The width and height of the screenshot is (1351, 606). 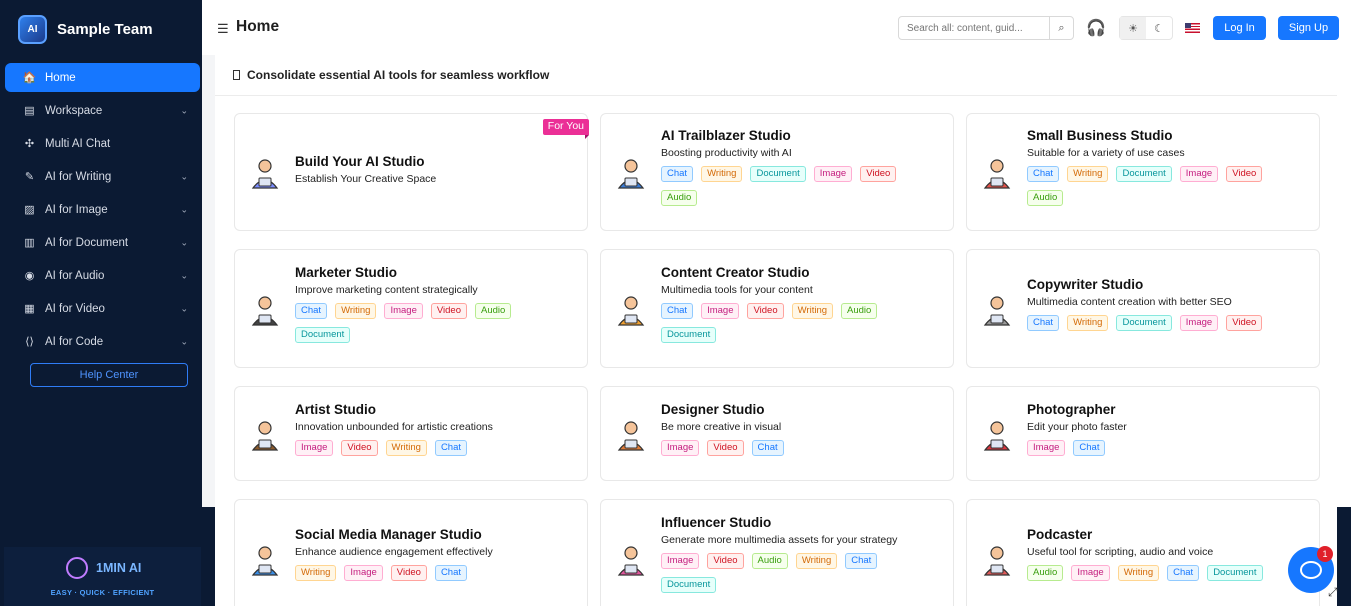 I want to click on sidebar-item-label: AI for Writing, so click(x=78, y=176).